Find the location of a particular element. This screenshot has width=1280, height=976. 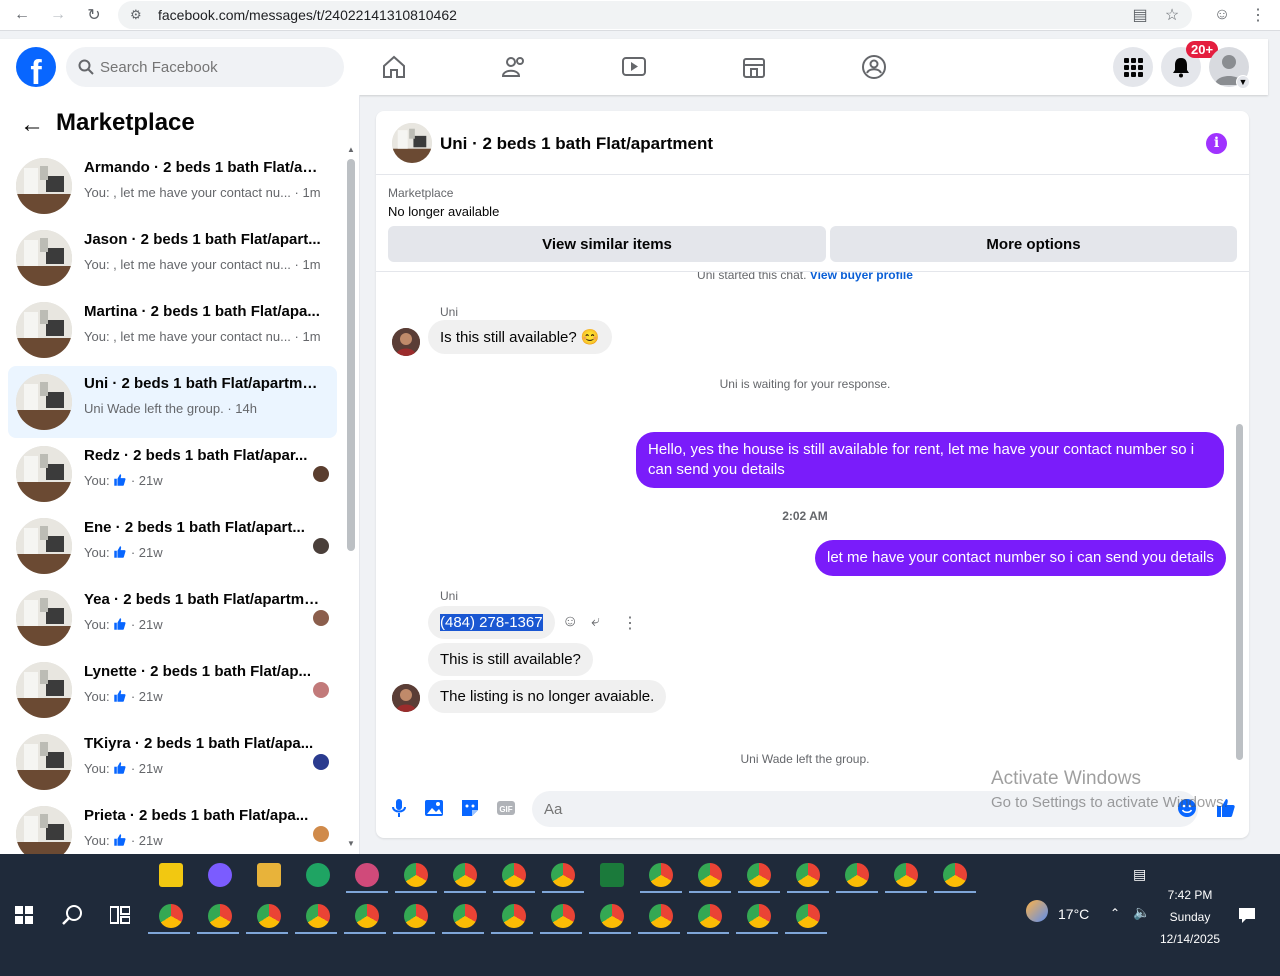

chevron-down-icon: ▼ is located at coordinates (1243, 82).